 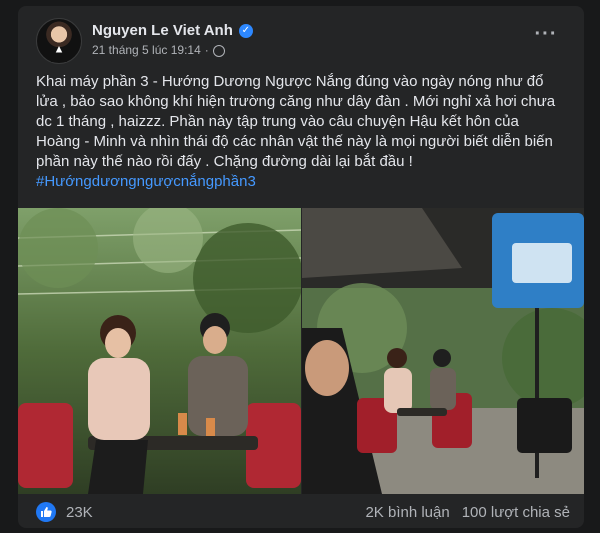 What do you see at coordinates (303, 512) in the screenshot?
I see `reactions-bar: 23K 2K bình luận 100 lượt chia sẻ` at bounding box center [303, 512].